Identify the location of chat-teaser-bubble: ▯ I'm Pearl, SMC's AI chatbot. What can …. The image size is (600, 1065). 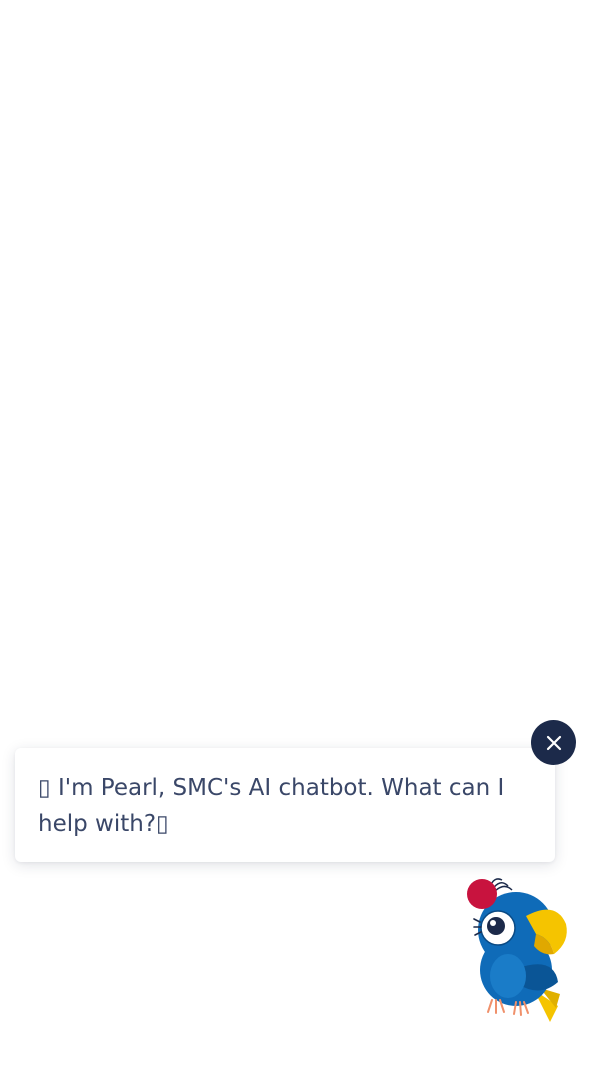
(285, 805).